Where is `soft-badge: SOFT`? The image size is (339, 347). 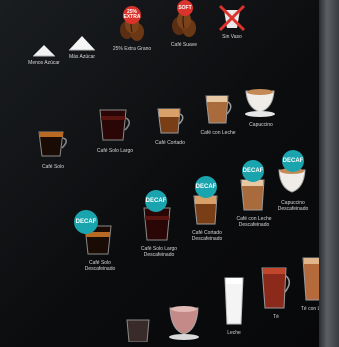
soft-badge: SOFT is located at coordinates (185, 8).